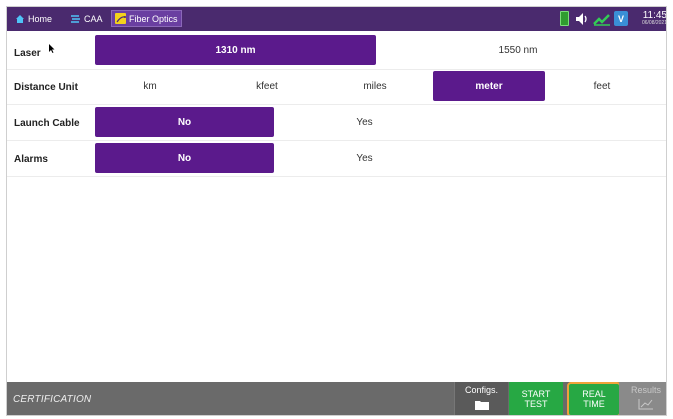 This screenshot has height=419, width=673. Describe the element at coordinates (364, 158) in the screenshot. I see `alarms-yes: Yes` at that location.